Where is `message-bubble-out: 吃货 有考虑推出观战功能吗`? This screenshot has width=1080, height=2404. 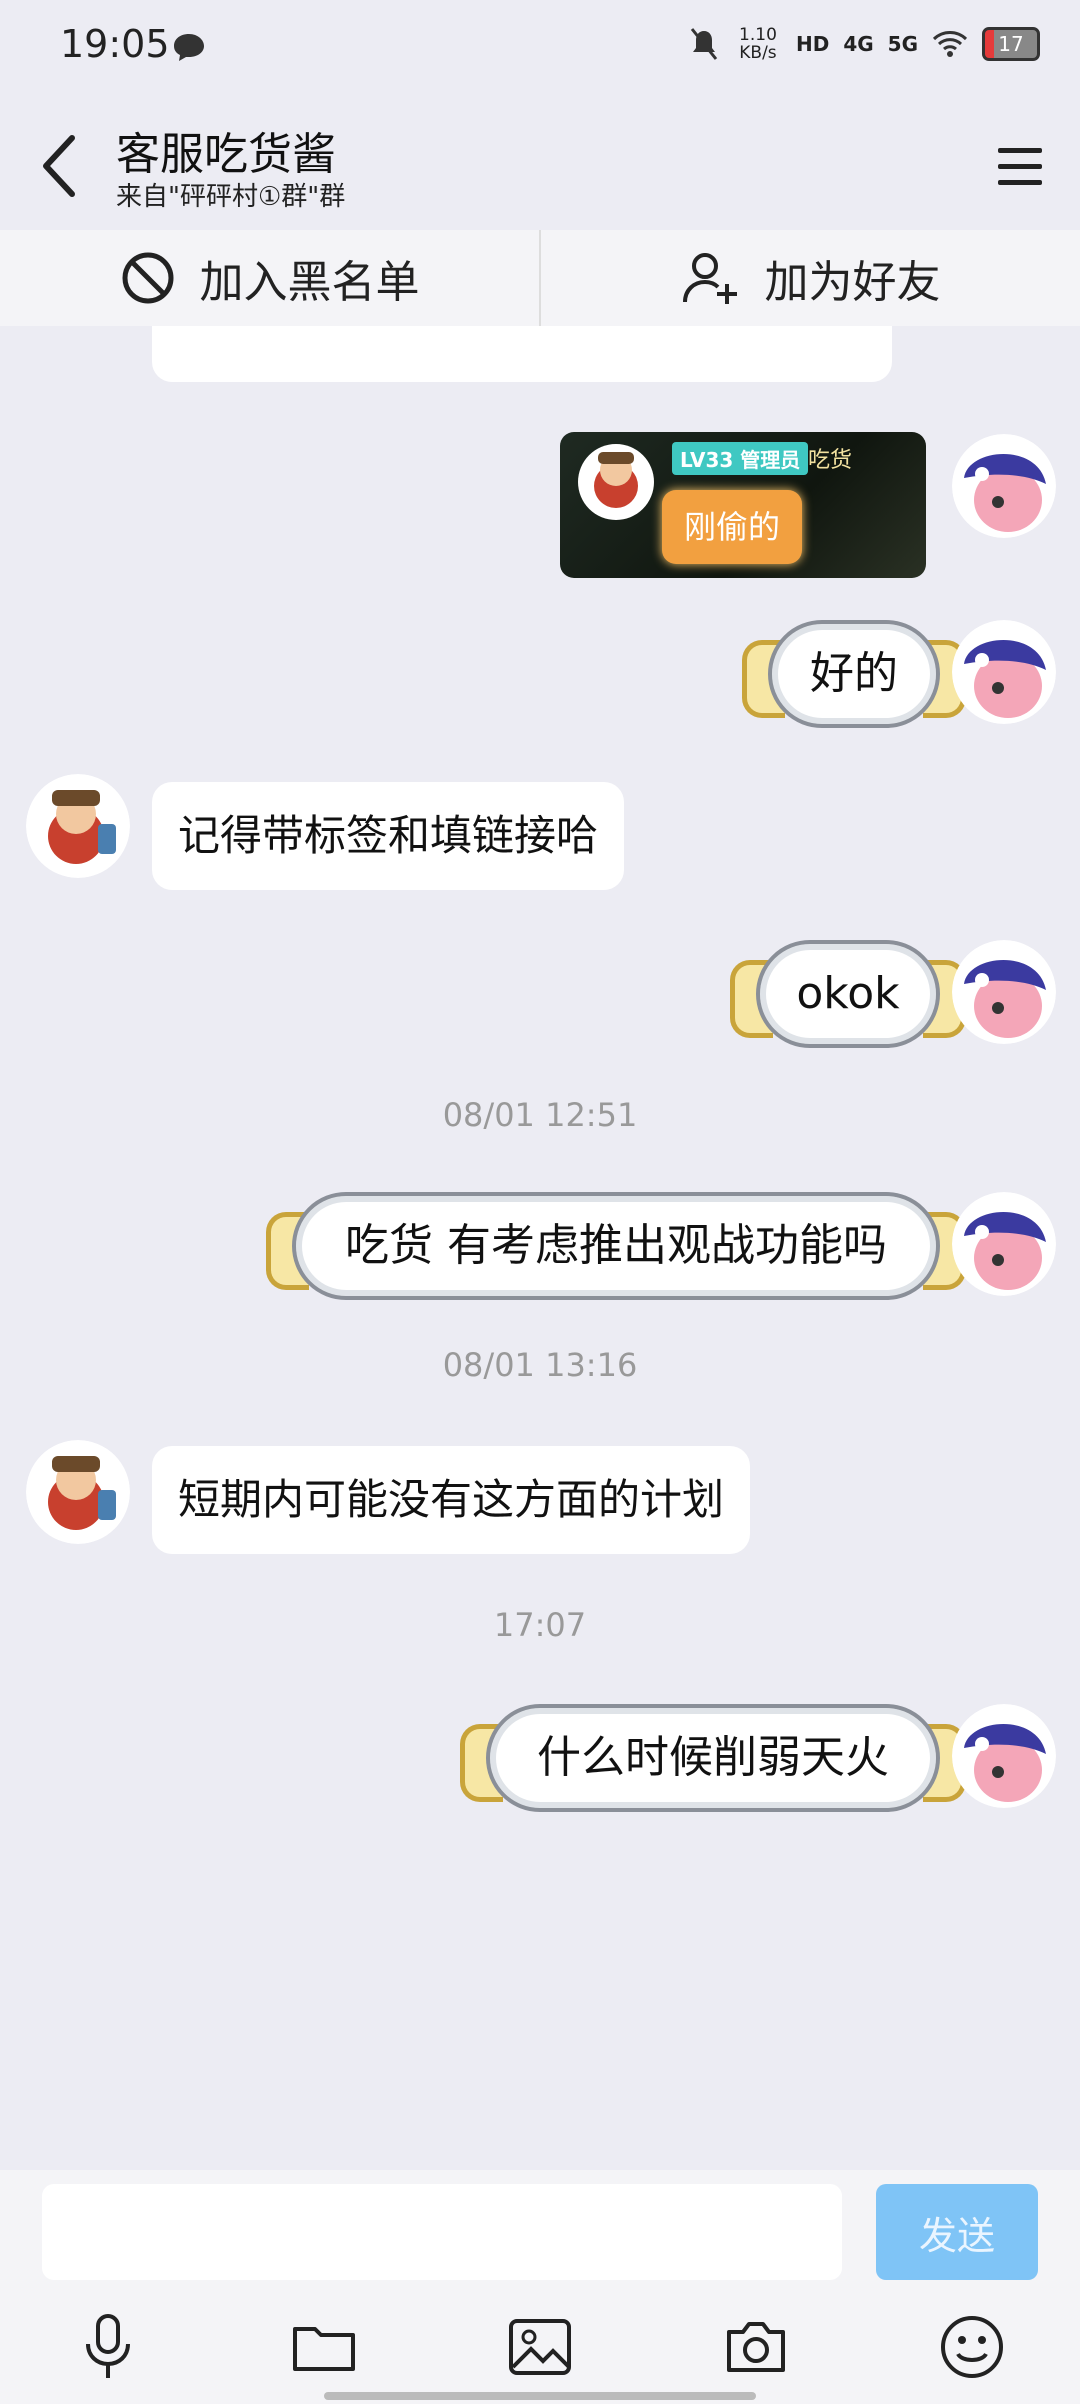
message-bubble-out: 吃货 有考虑推出观战功能吗 is located at coordinates (616, 1246).